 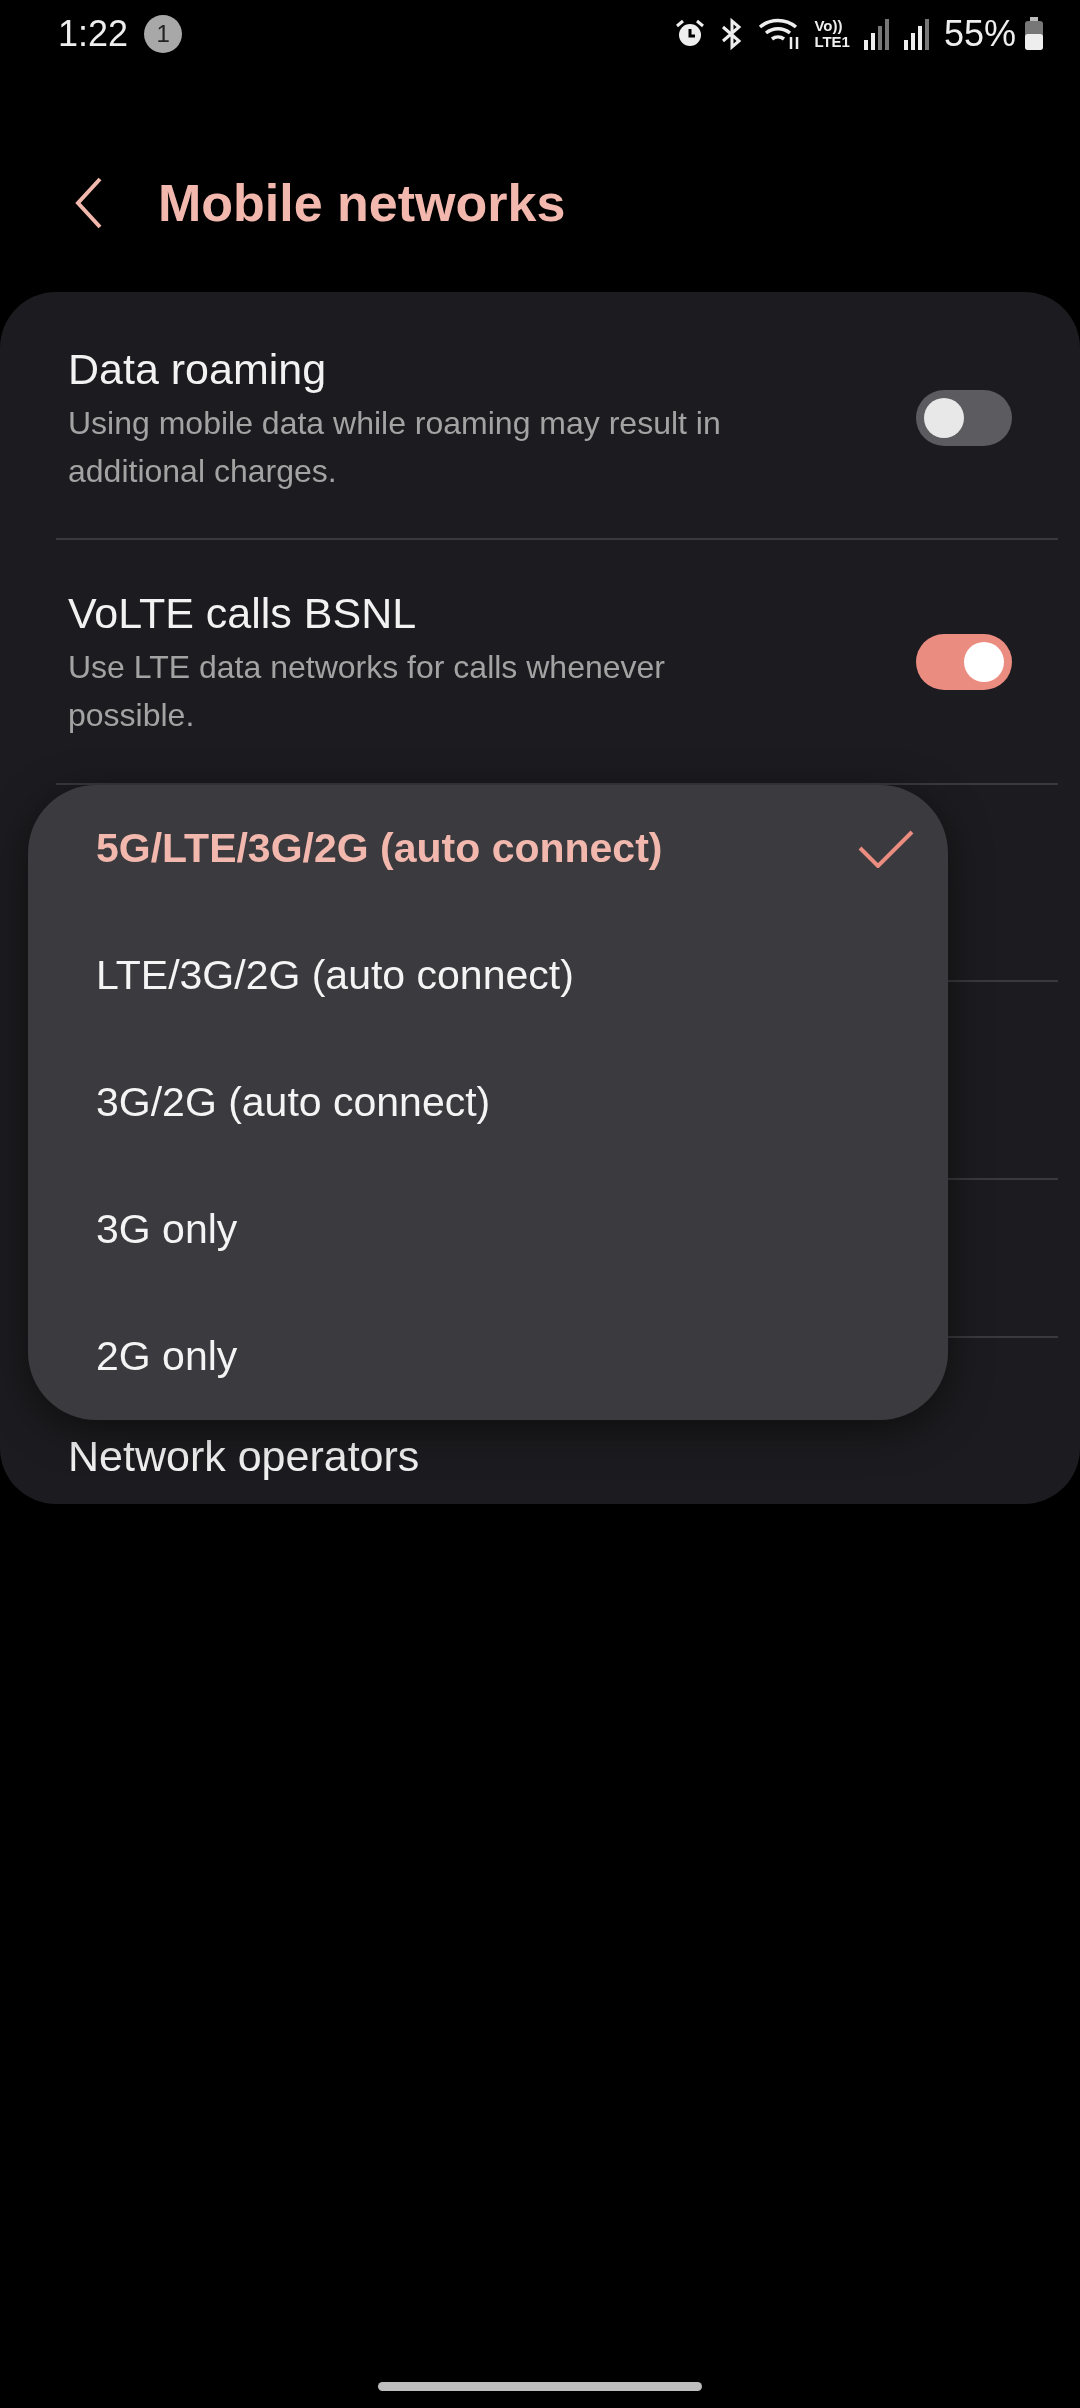 What do you see at coordinates (1034, 34) in the screenshot?
I see `battery-icon` at bounding box center [1034, 34].